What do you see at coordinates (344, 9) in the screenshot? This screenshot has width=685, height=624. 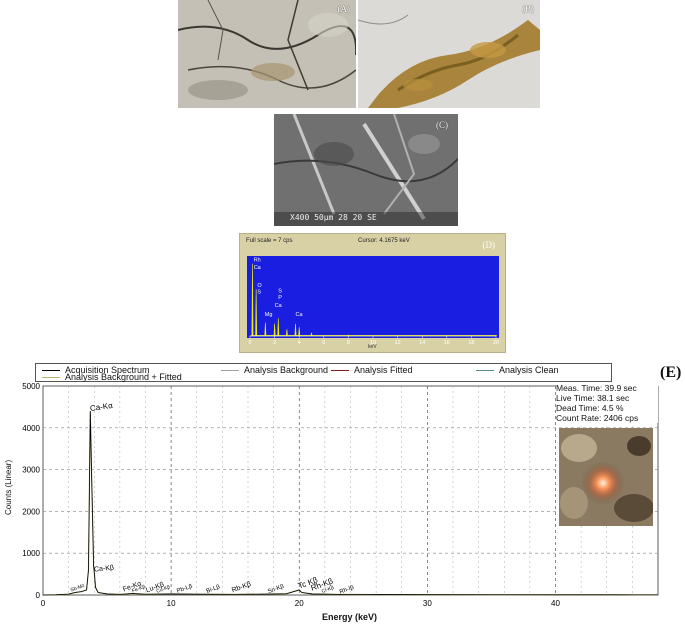 I see `panel-label-a: (A)` at bounding box center [344, 9].